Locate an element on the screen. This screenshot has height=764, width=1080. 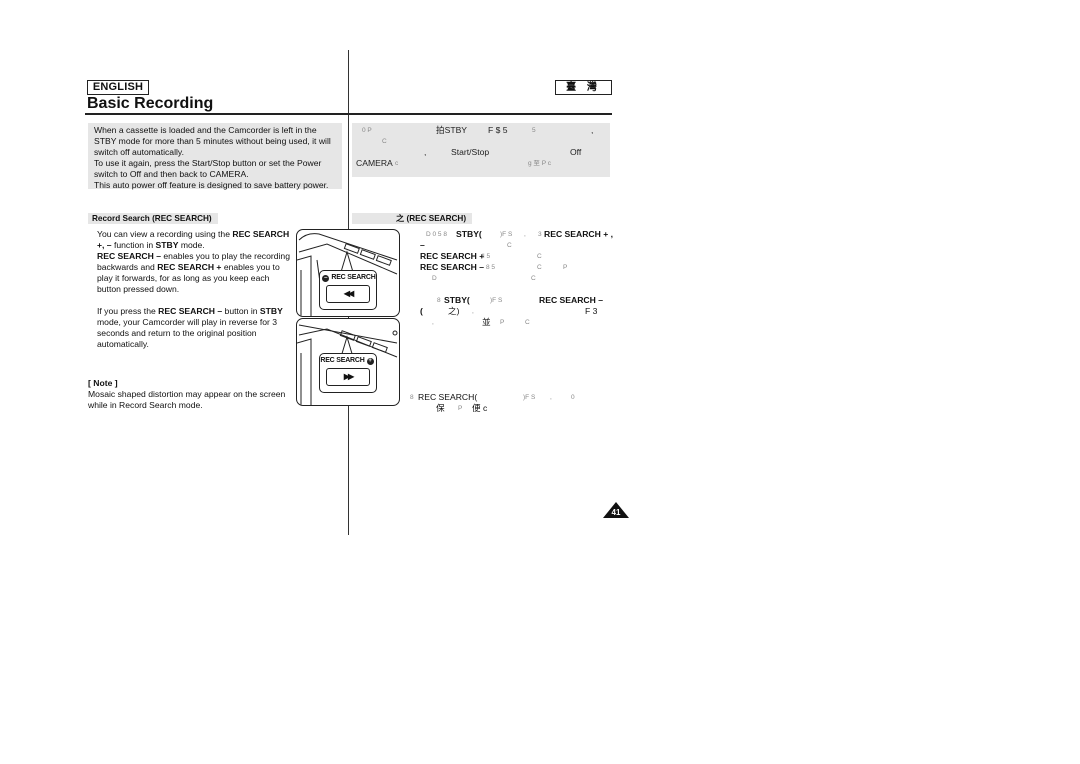
plus-icon: + is located at coordinates (370, 361).